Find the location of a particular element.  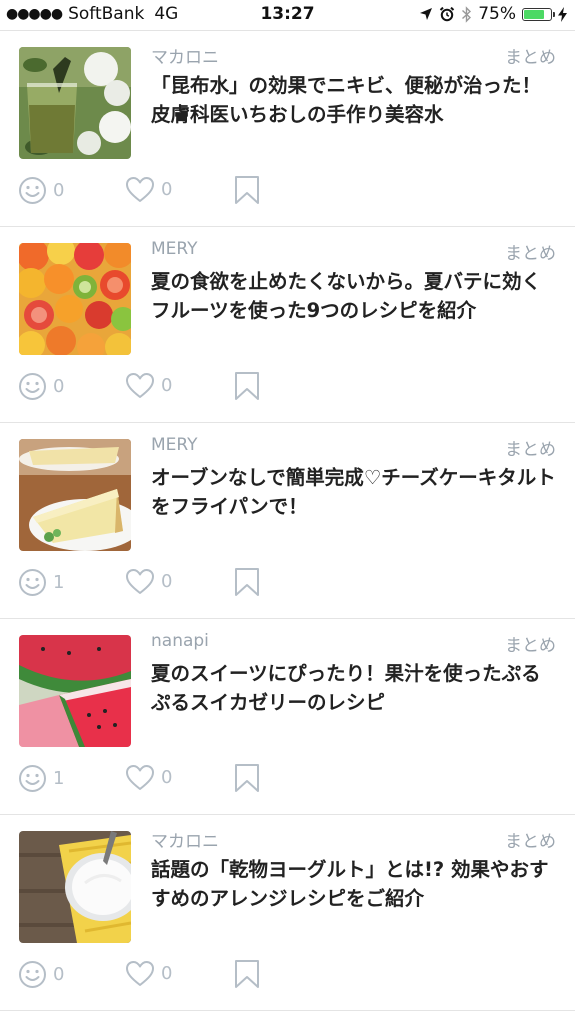

alarm-icon is located at coordinates (447, 14).